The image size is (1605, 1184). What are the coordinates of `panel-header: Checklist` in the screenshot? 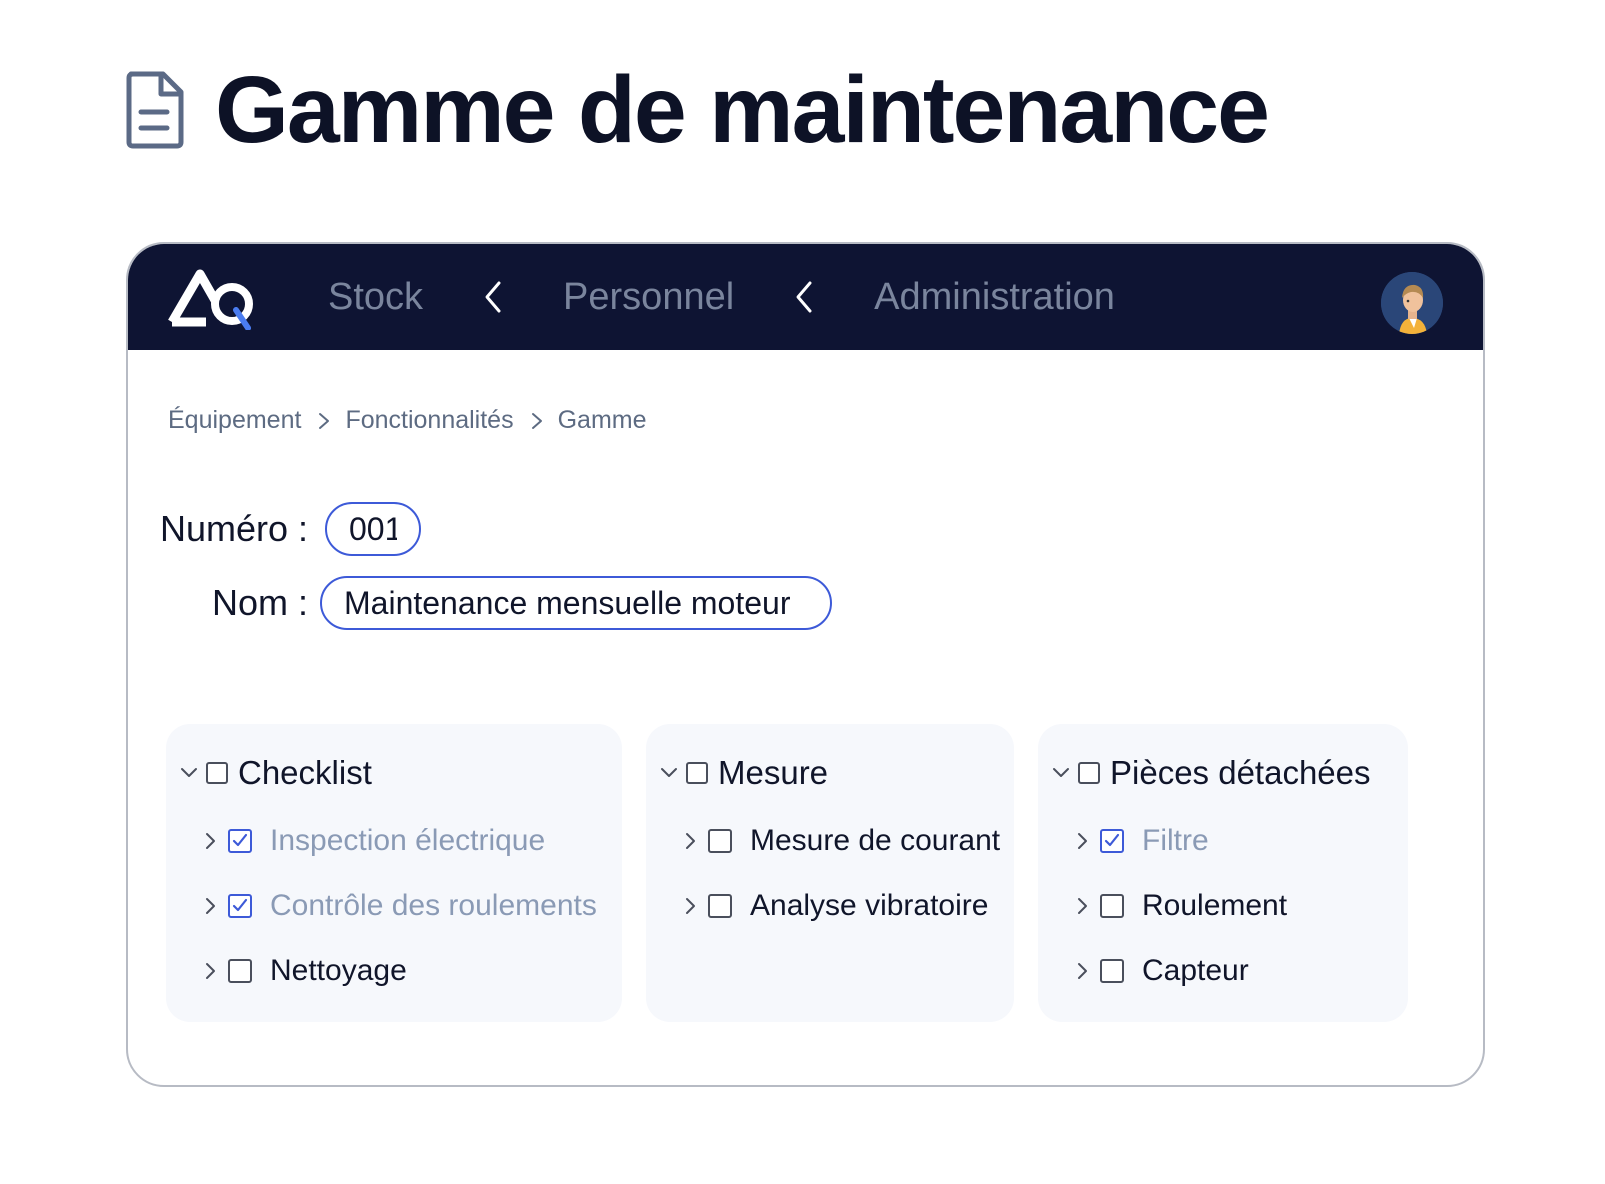 It's located at (275, 773).